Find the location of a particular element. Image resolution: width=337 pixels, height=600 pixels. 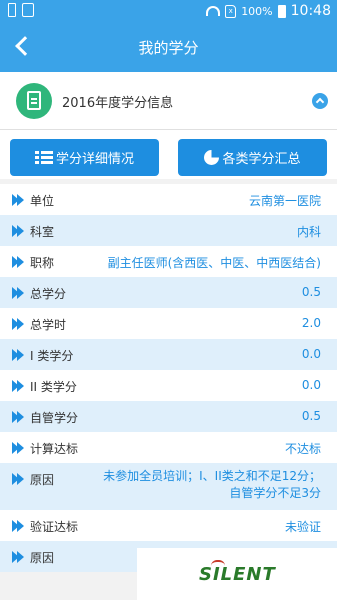

list-item: 职称 副主任医师(含西医、中医、中西医结合) is located at coordinates (168, 261).